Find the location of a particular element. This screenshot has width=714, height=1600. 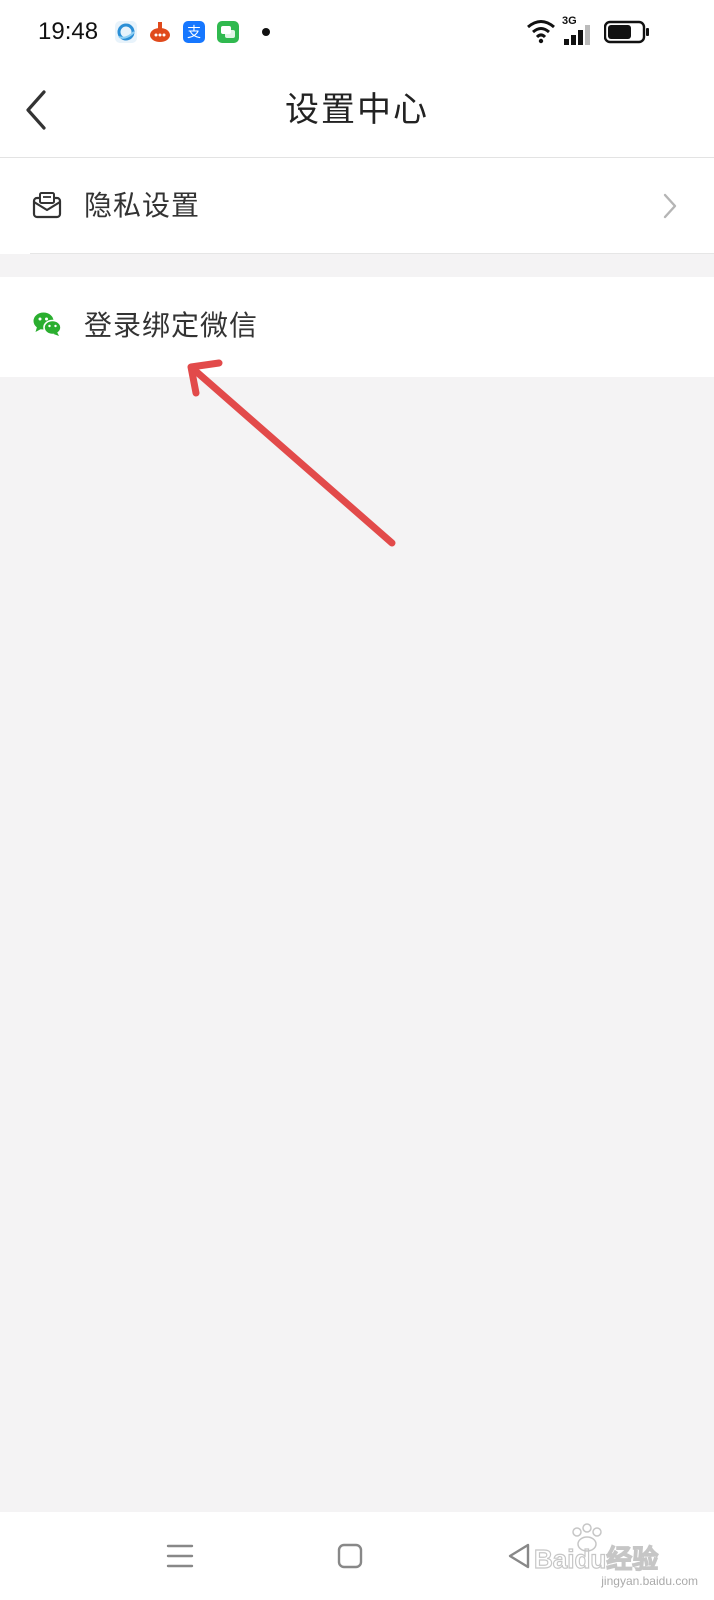

status-bar: 19:48 支 3G is located at coordinates (357, 32).